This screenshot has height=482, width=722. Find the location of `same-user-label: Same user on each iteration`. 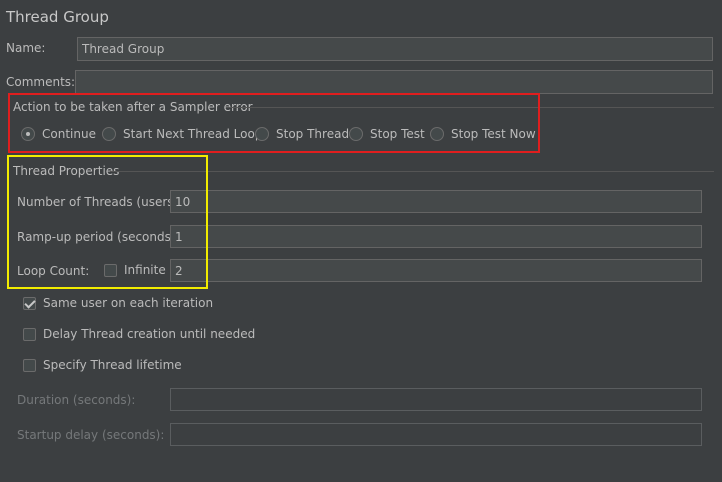

same-user-label: Same user on each iteration is located at coordinates (128, 303).